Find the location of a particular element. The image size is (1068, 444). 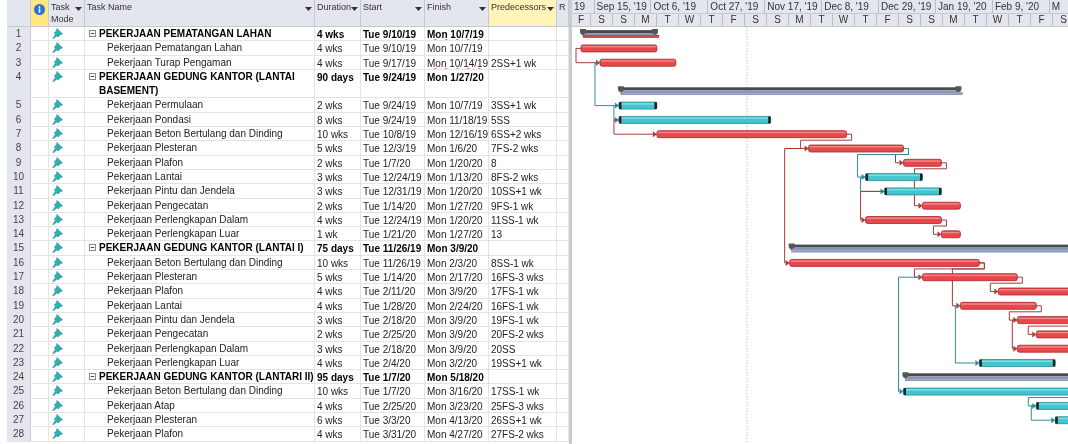

date-cell: Mon 10/14/19 is located at coordinates (457, 63).